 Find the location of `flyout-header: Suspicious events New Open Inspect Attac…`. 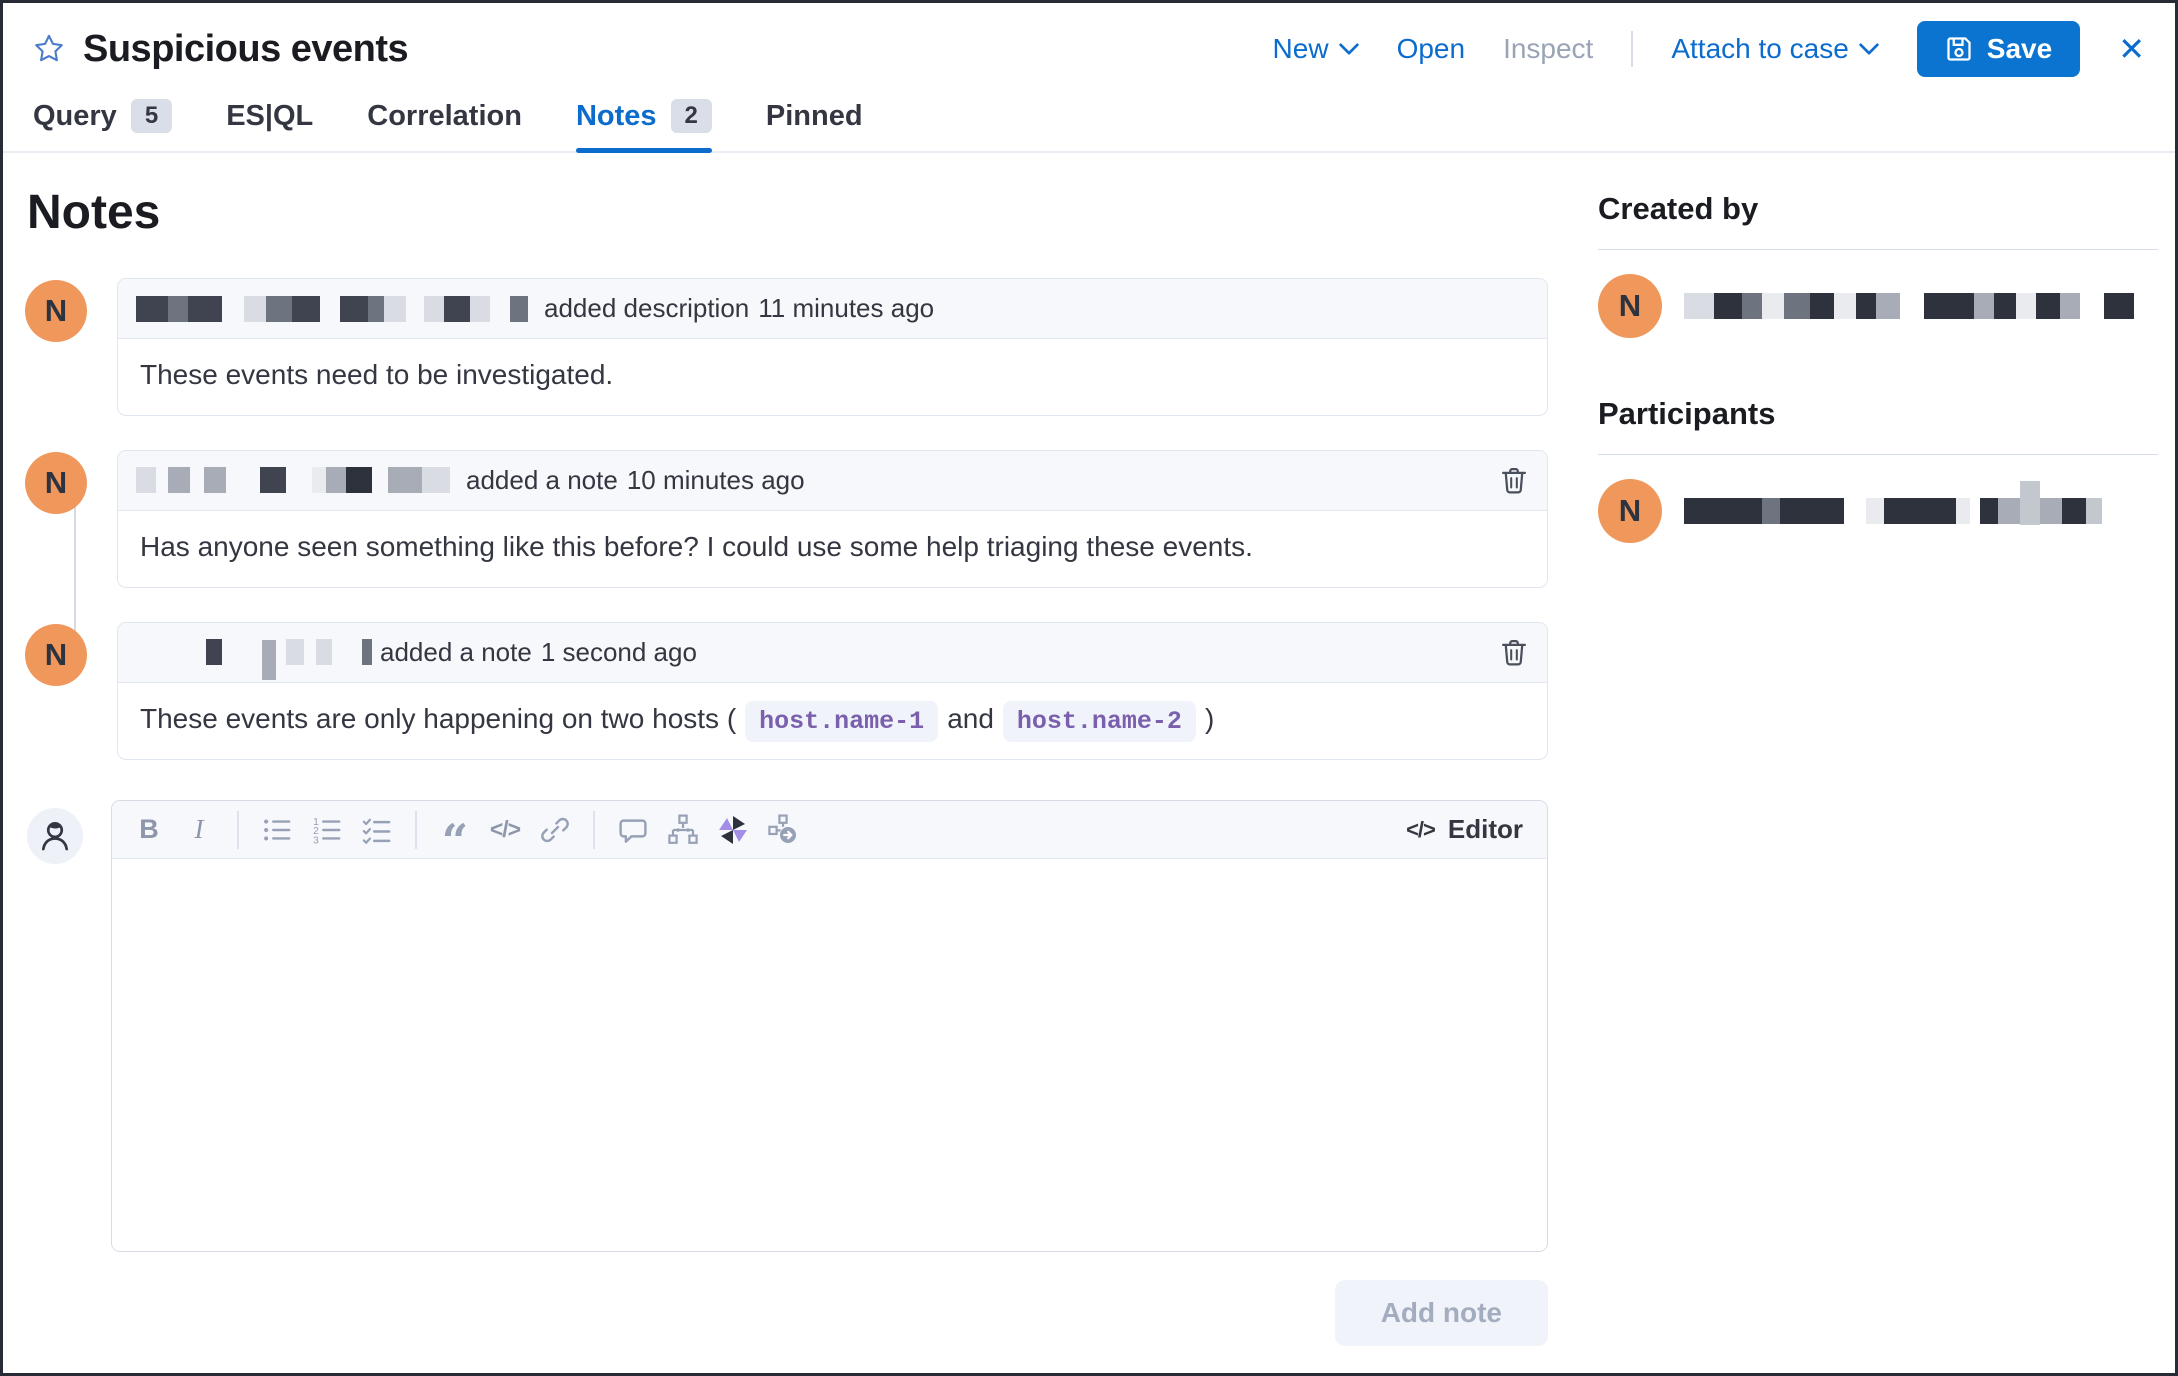

flyout-header: Suspicious events New Open Inspect Attac… is located at coordinates (1089, 43).